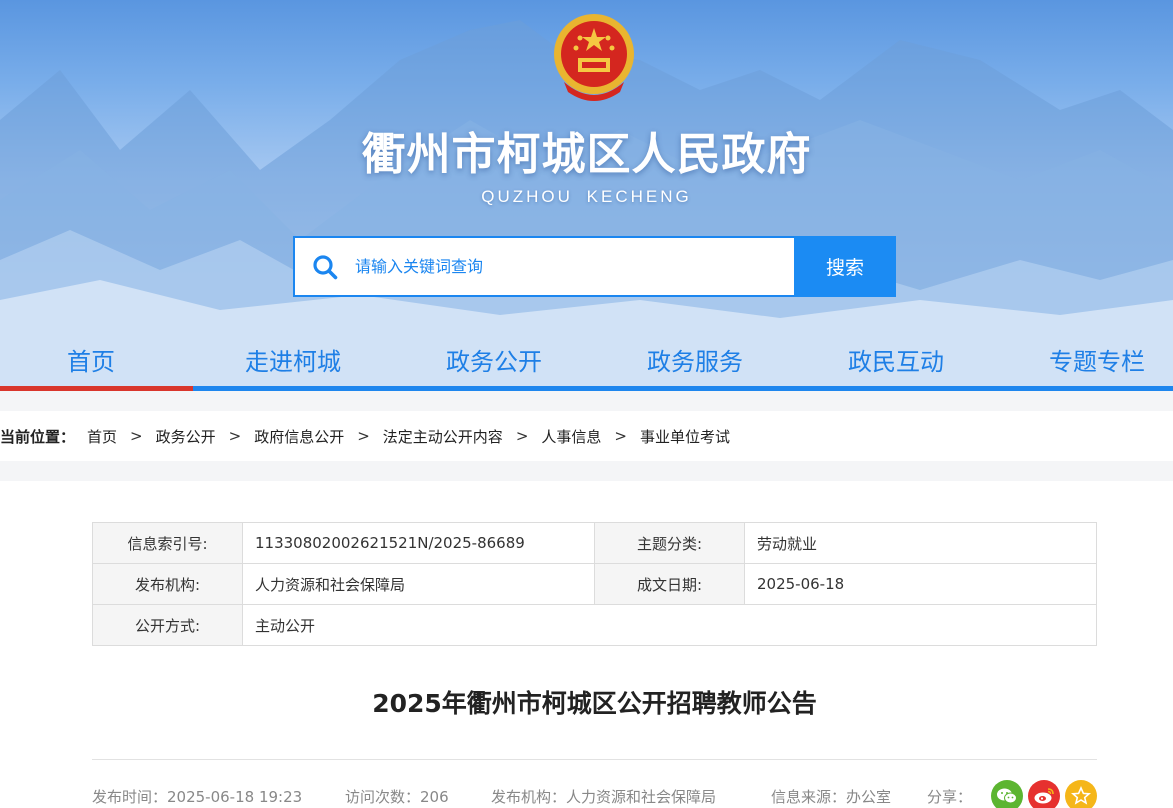 This screenshot has width=1173, height=808. Describe the element at coordinates (920, 543) in the screenshot. I see `info-value-topic: 劳动就业` at that location.